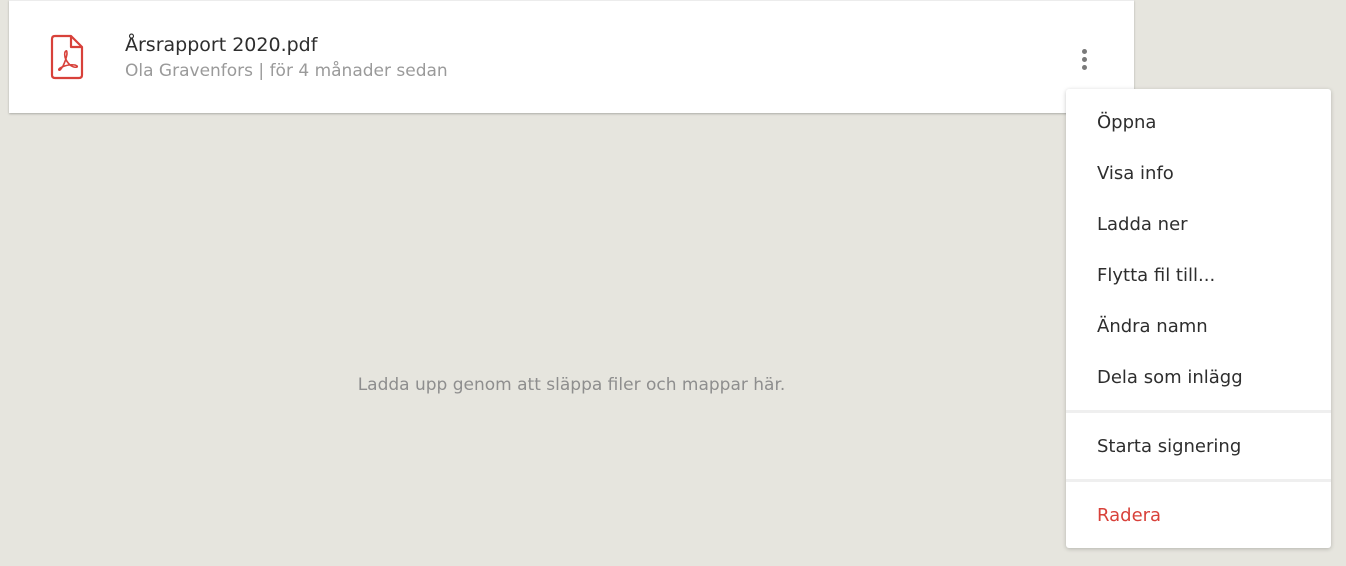 The height and width of the screenshot is (566, 1346). Describe the element at coordinates (67, 57) in the screenshot. I see `pdf-file-icon` at that location.